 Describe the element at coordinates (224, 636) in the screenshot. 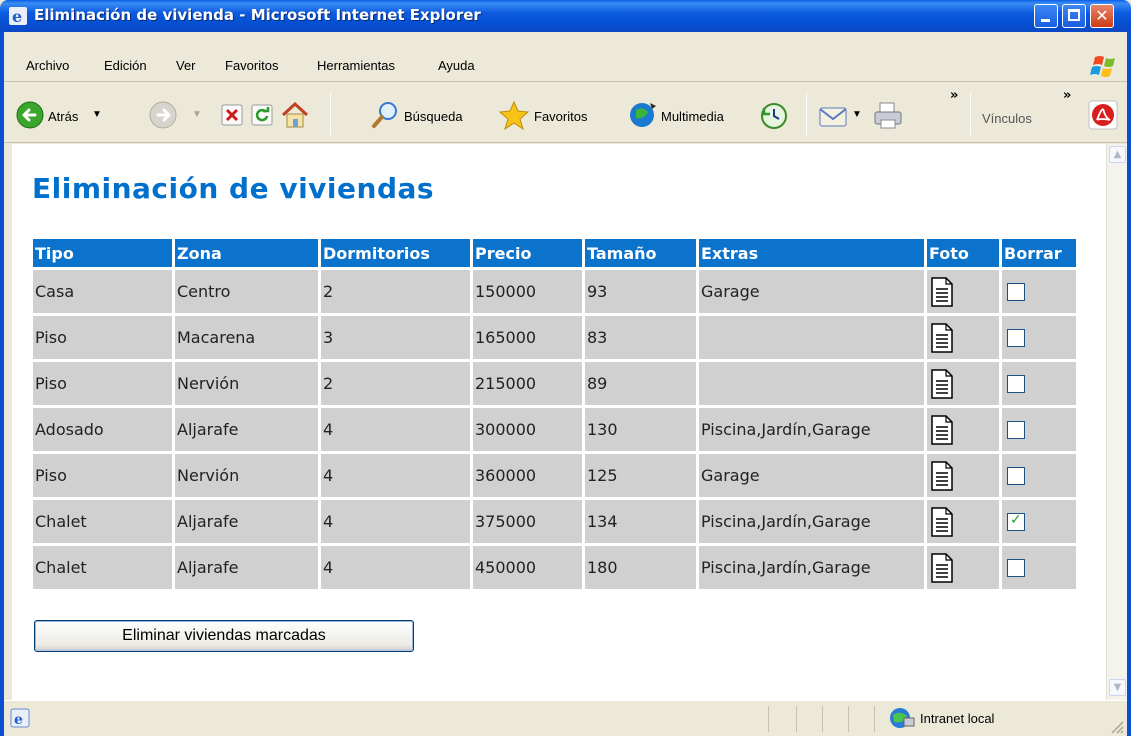

I see `delete-marked-button: Eliminar viviendas marcadas` at that location.